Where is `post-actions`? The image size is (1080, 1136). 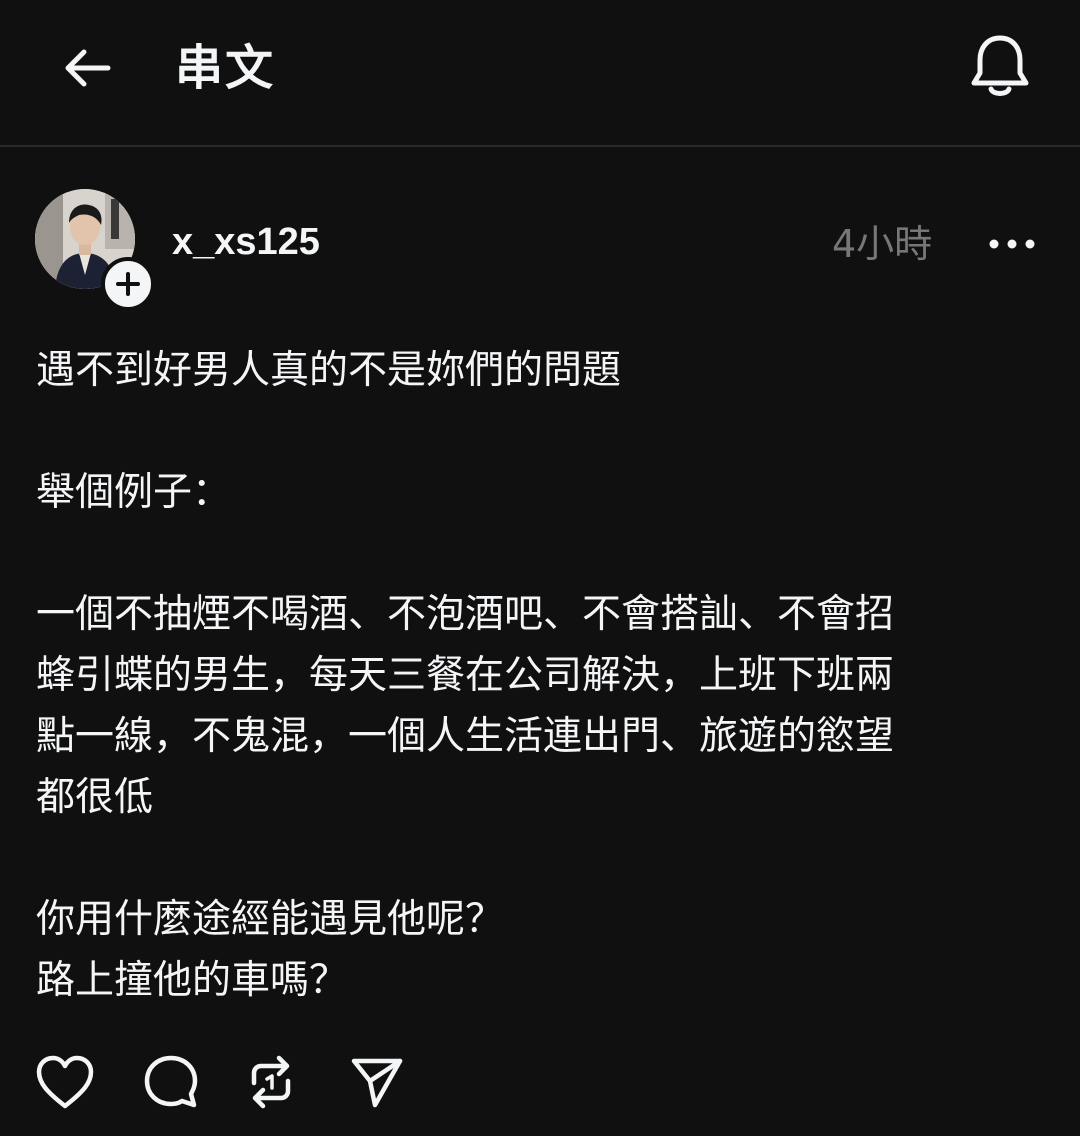
post-actions is located at coordinates (240, 1082).